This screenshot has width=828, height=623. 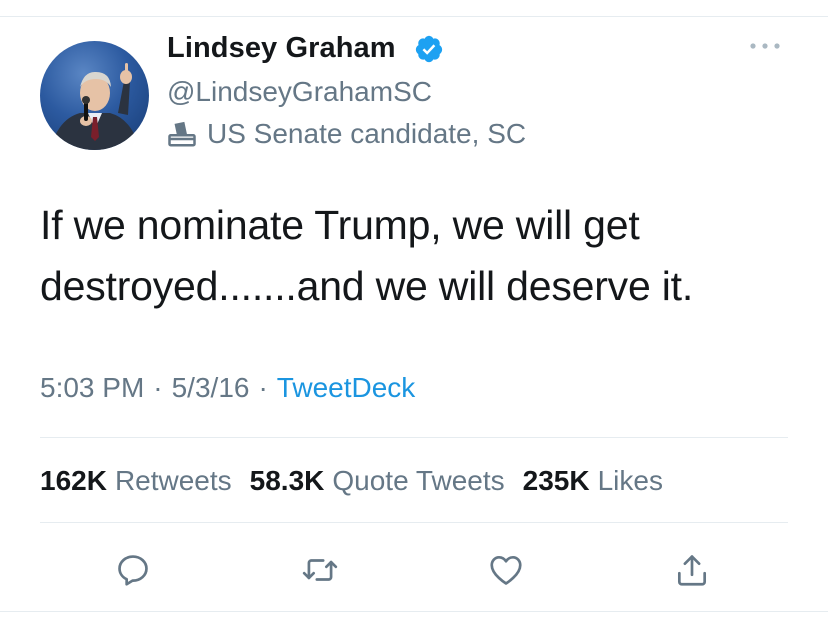 I want to click on tweet-date: 5/3/16, so click(x=211, y=388).